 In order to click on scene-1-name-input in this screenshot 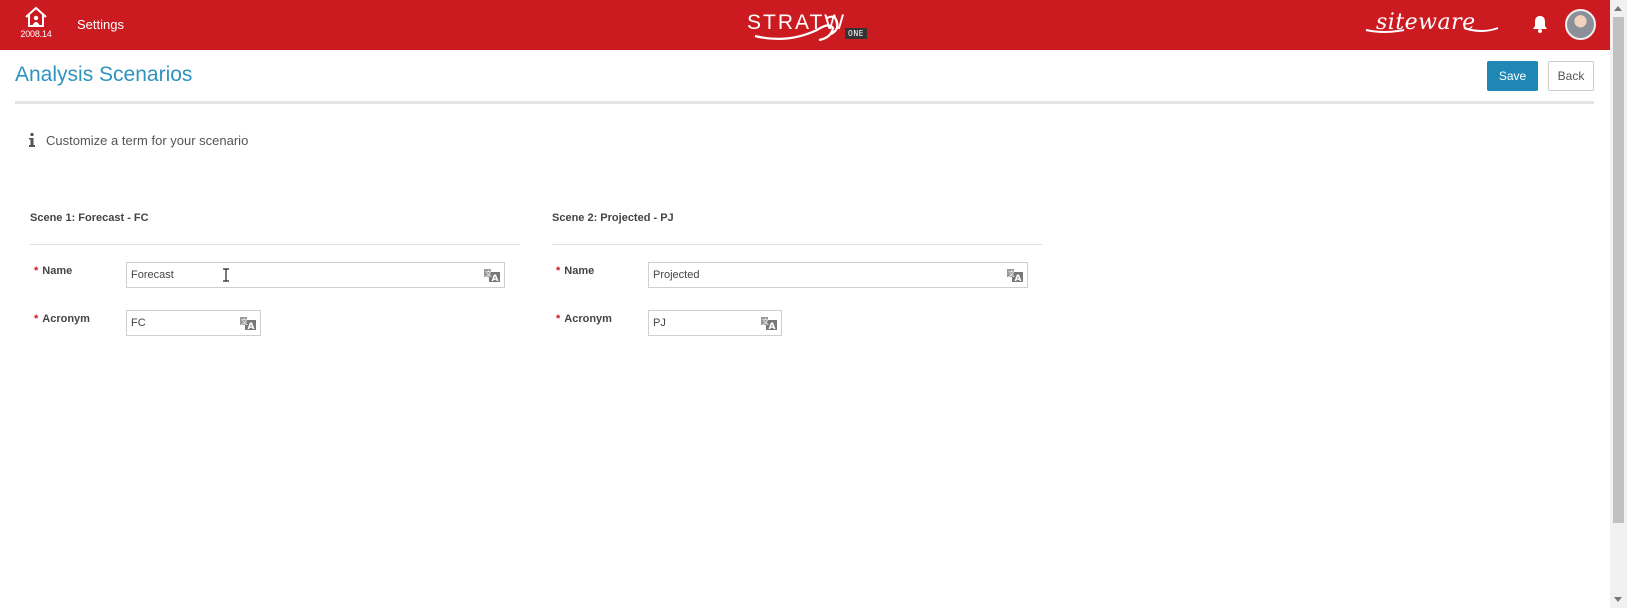, I will do `click(297, 275)`.